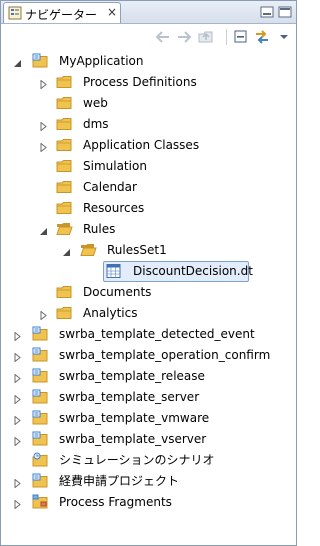 This screenshot has height=546, width=320. I want to click on tree-item: swrba_template_vserver, so click(148, 439).